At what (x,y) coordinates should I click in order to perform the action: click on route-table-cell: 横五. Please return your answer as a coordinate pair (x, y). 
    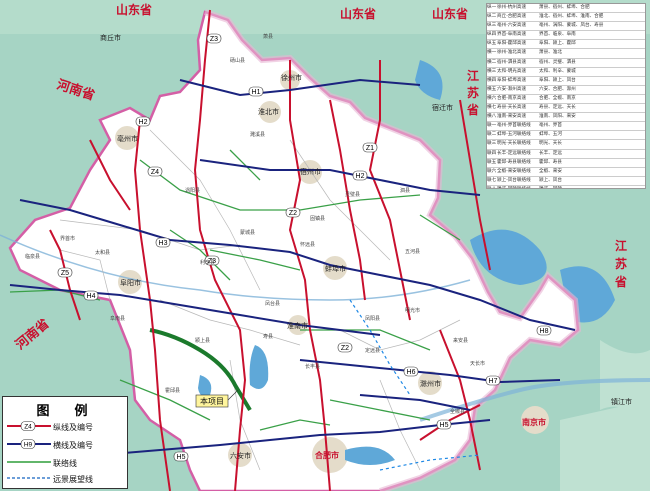
    Looking at the image, I should click on (492, 88).